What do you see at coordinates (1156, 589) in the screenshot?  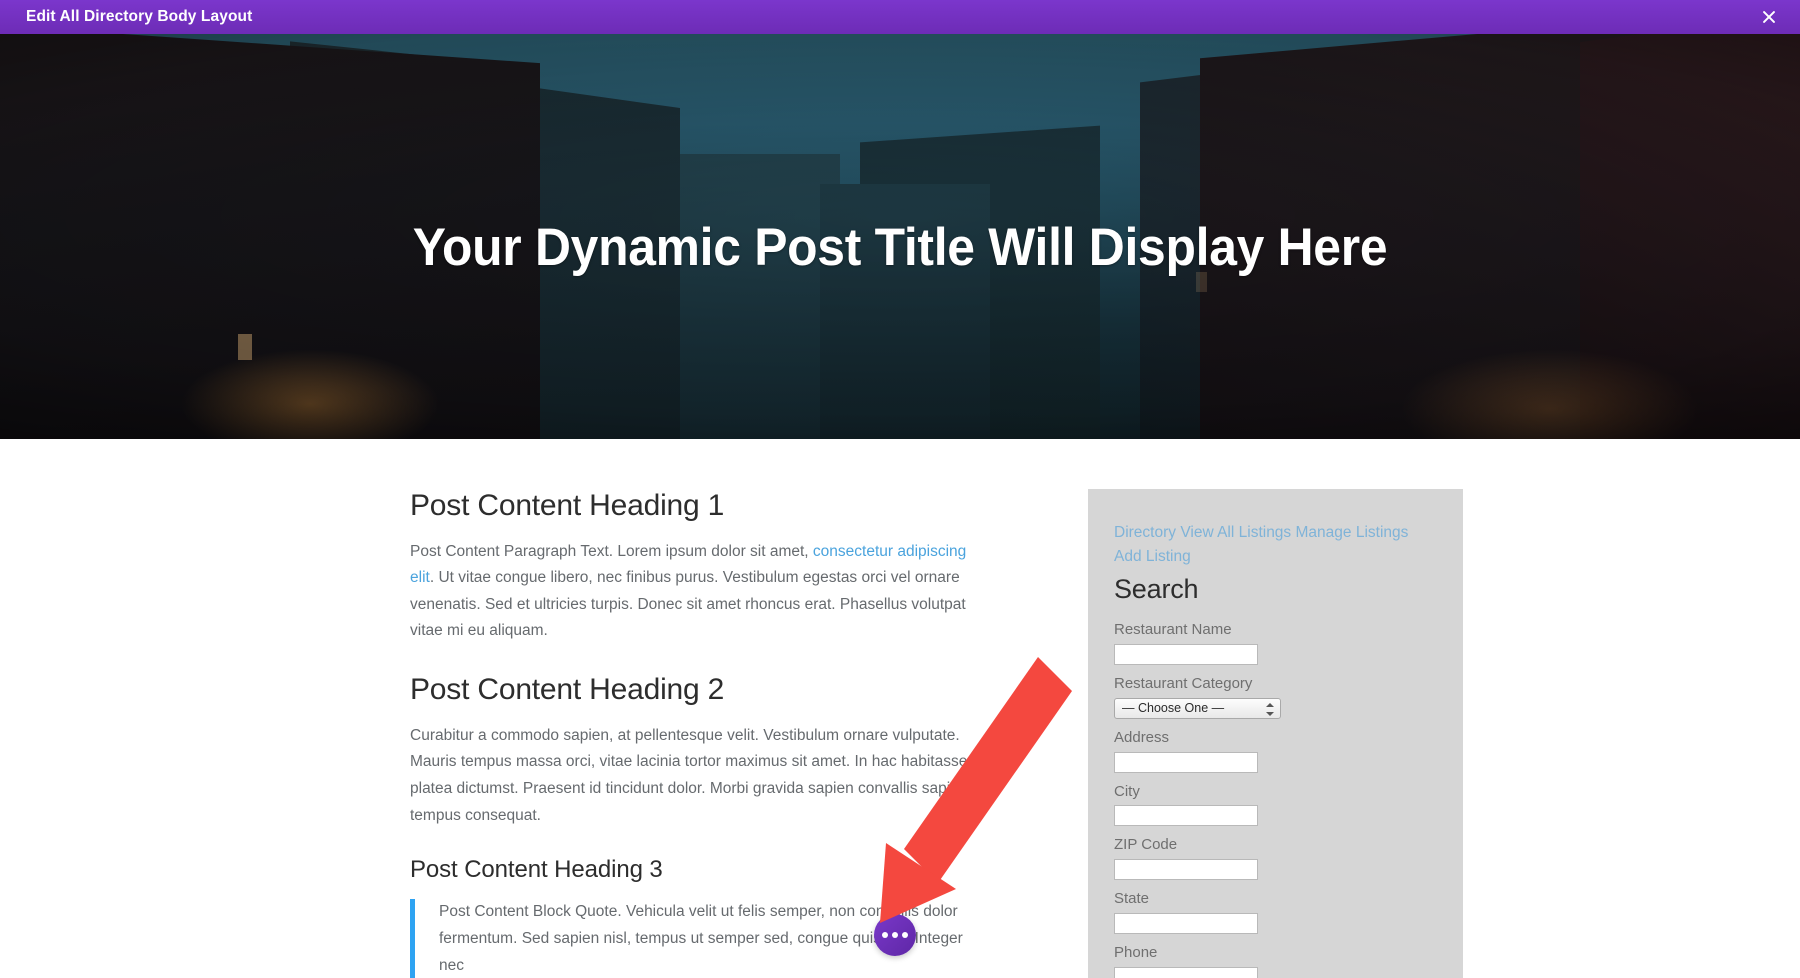 I see `search-heading: Search` at bounding box center [1156, 589].